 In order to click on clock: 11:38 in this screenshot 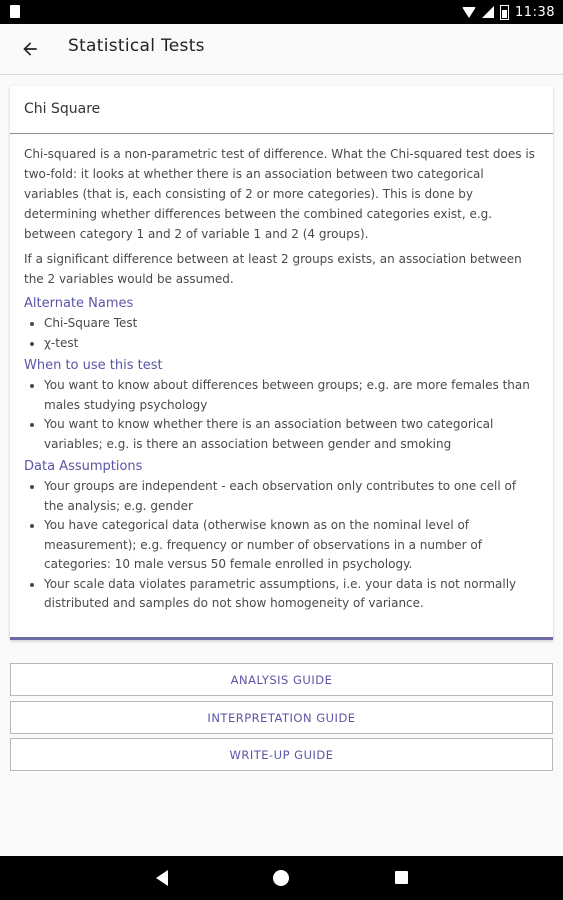, I will do `click(535, 12)`.